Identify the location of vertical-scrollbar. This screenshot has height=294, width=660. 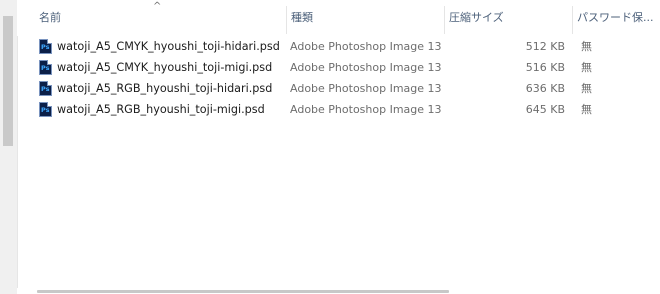
(9, 147).